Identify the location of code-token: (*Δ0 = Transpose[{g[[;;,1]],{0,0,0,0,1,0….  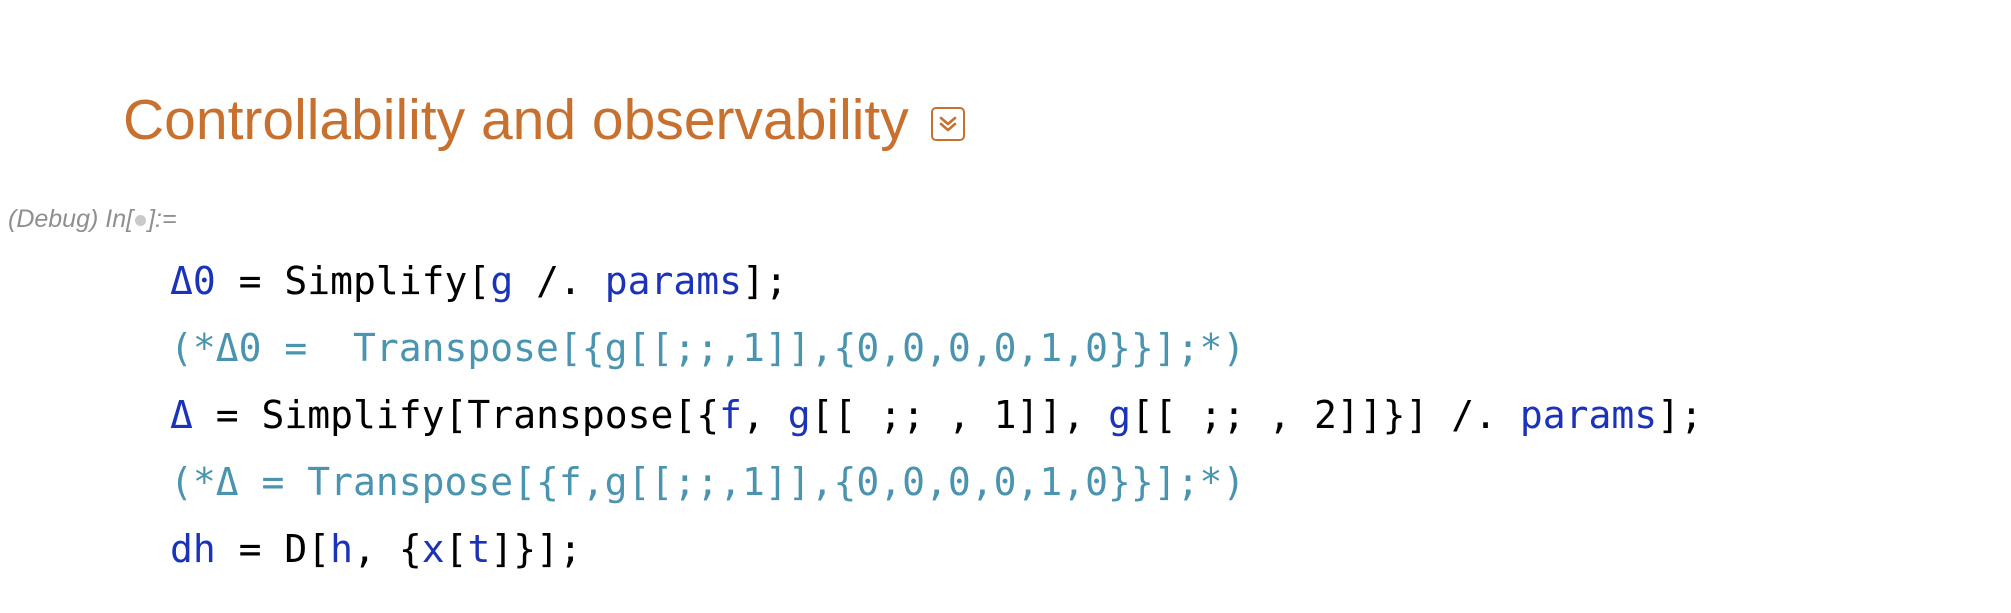
(708, 348).